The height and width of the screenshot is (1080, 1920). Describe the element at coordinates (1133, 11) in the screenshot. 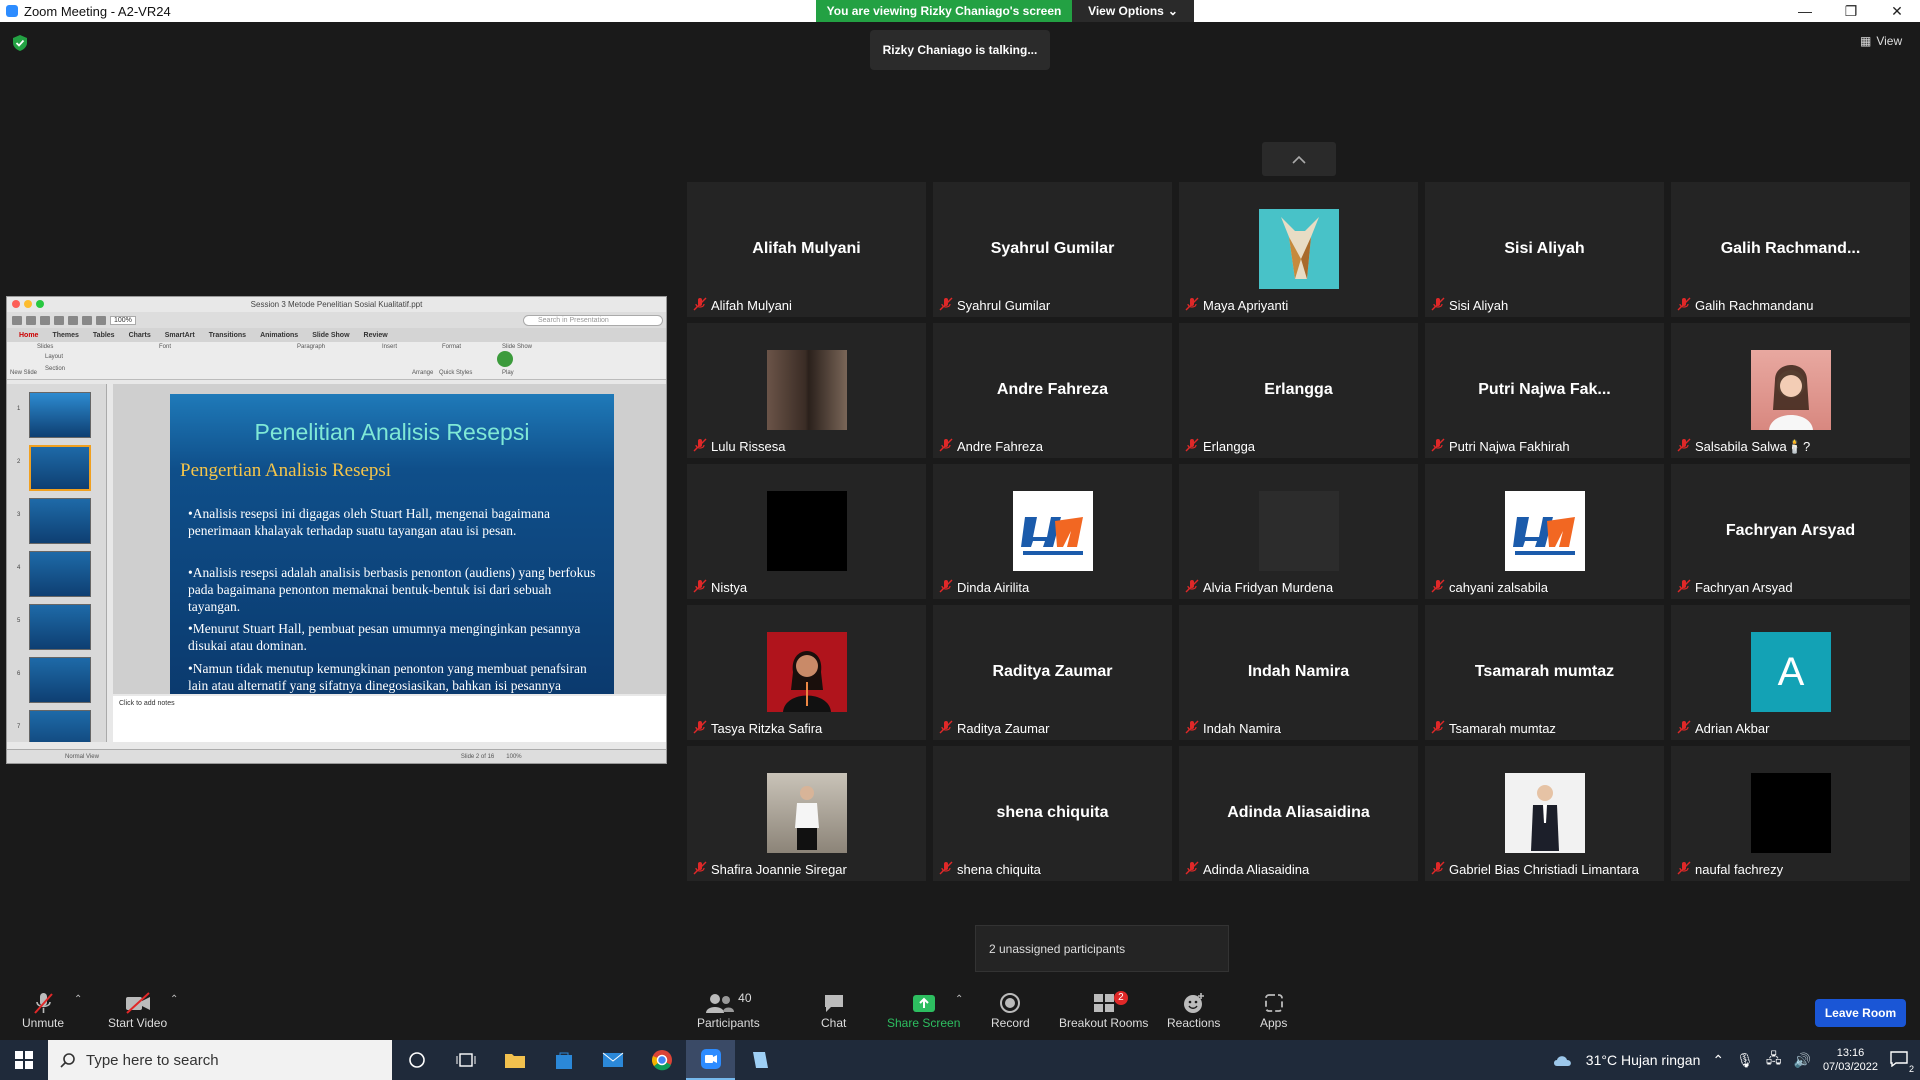

I see `view-options-button: View Options ⌄` at that location.